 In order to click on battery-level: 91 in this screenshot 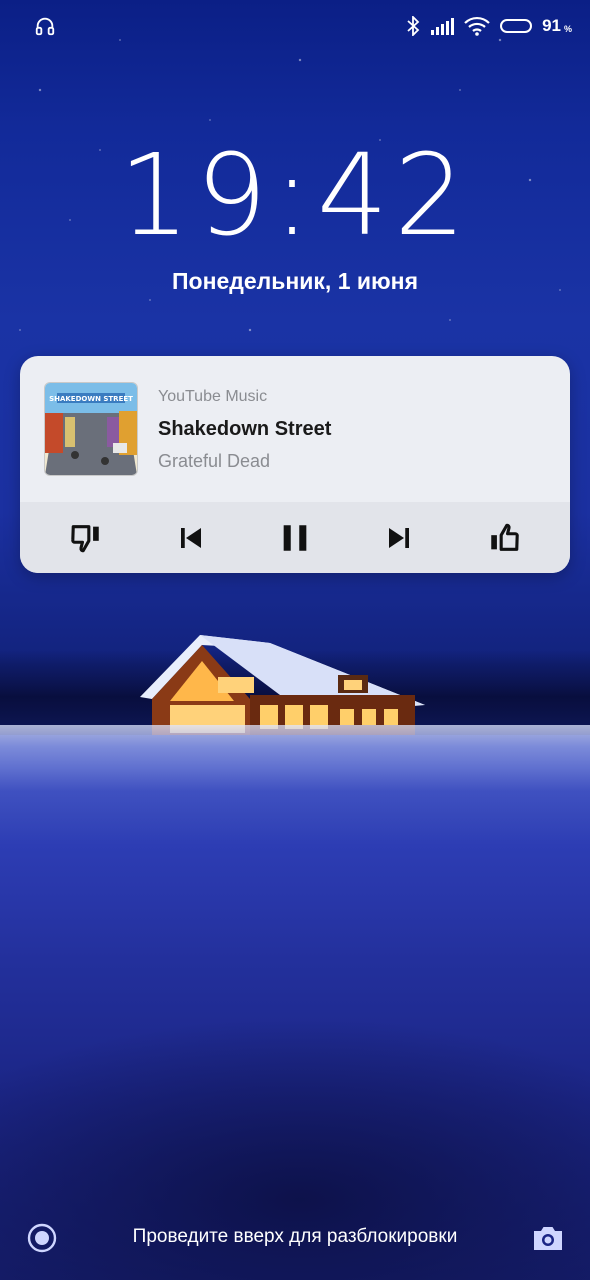, I will do `click(551, 25)`.